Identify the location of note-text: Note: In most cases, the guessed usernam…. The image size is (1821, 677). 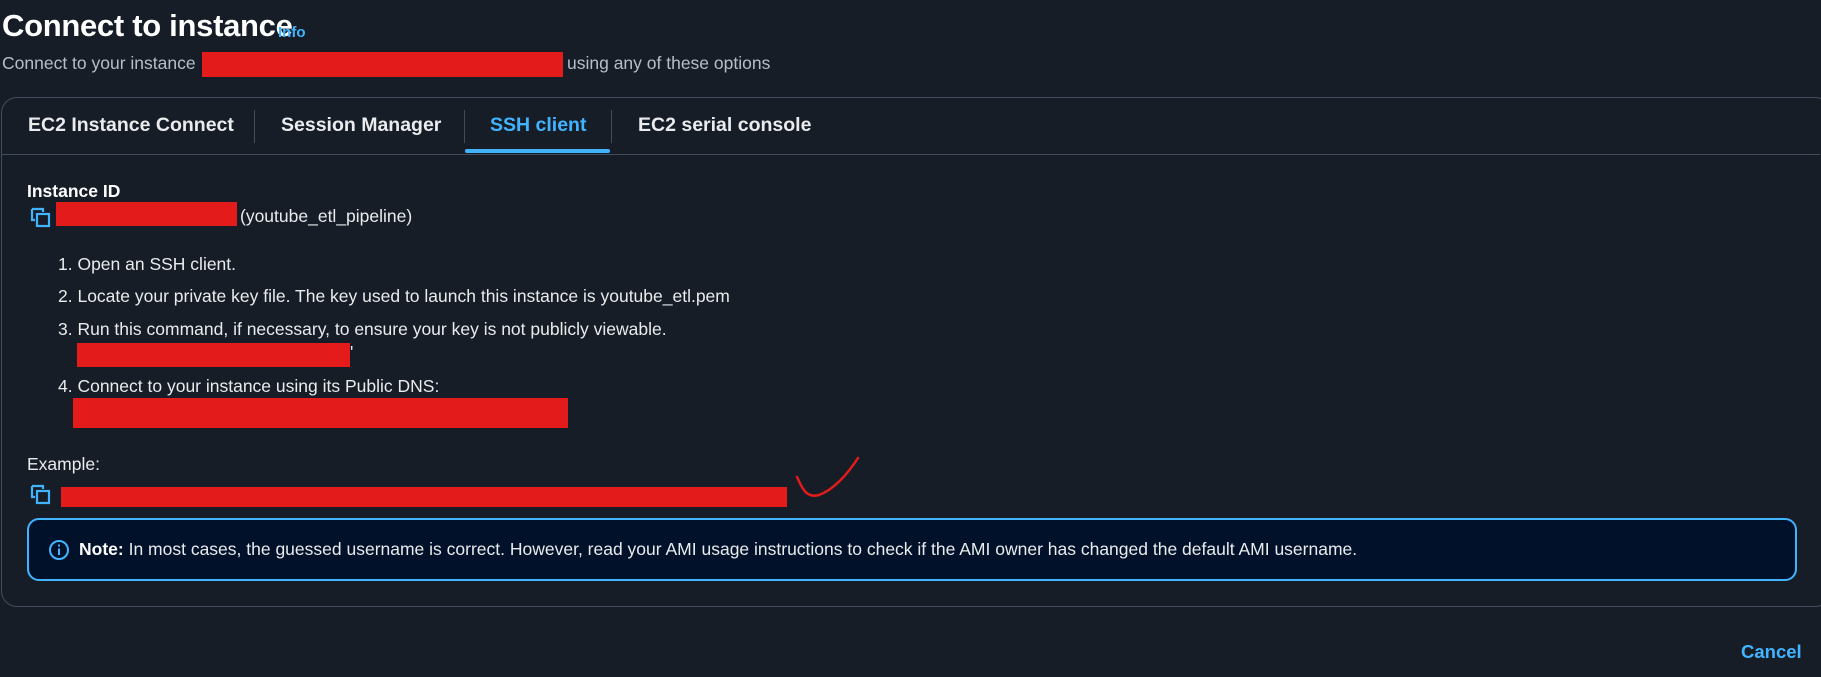
(718, 549).